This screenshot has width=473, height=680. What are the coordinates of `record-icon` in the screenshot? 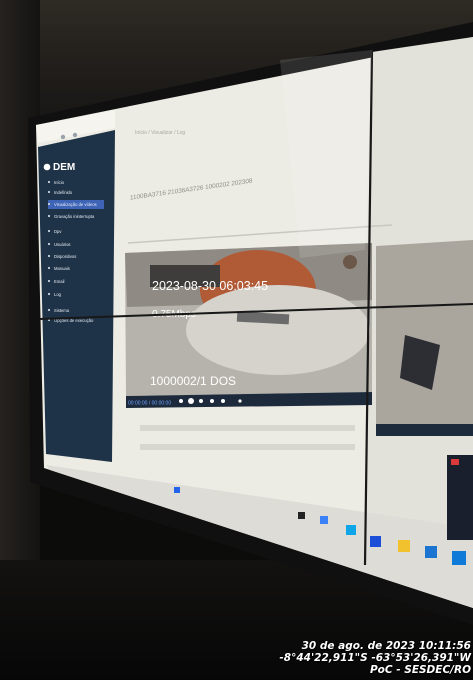 It's located at (223, 401).